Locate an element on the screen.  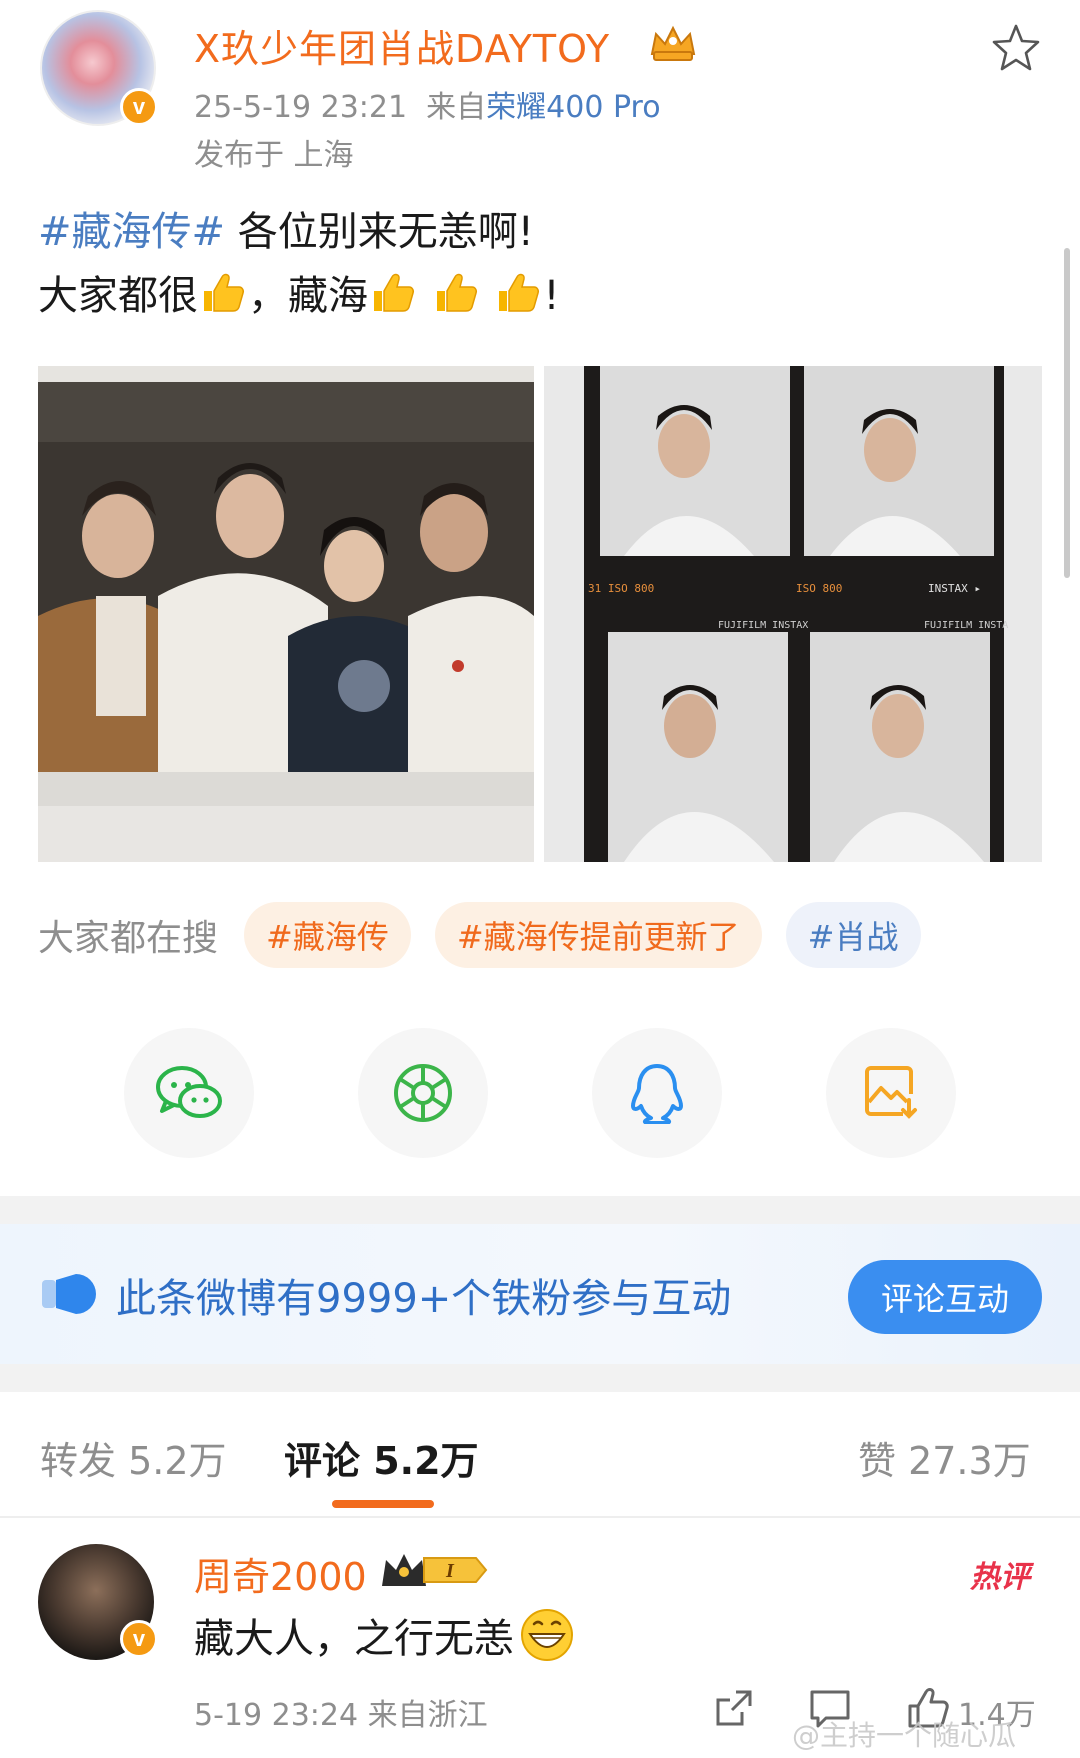
film-label-2: ISO 800 is located at coordinates (819, 588).